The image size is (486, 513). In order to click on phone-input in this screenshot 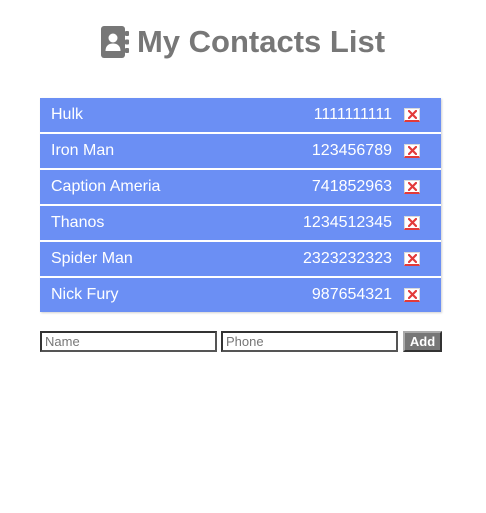, I will do `click(309, 341)`.